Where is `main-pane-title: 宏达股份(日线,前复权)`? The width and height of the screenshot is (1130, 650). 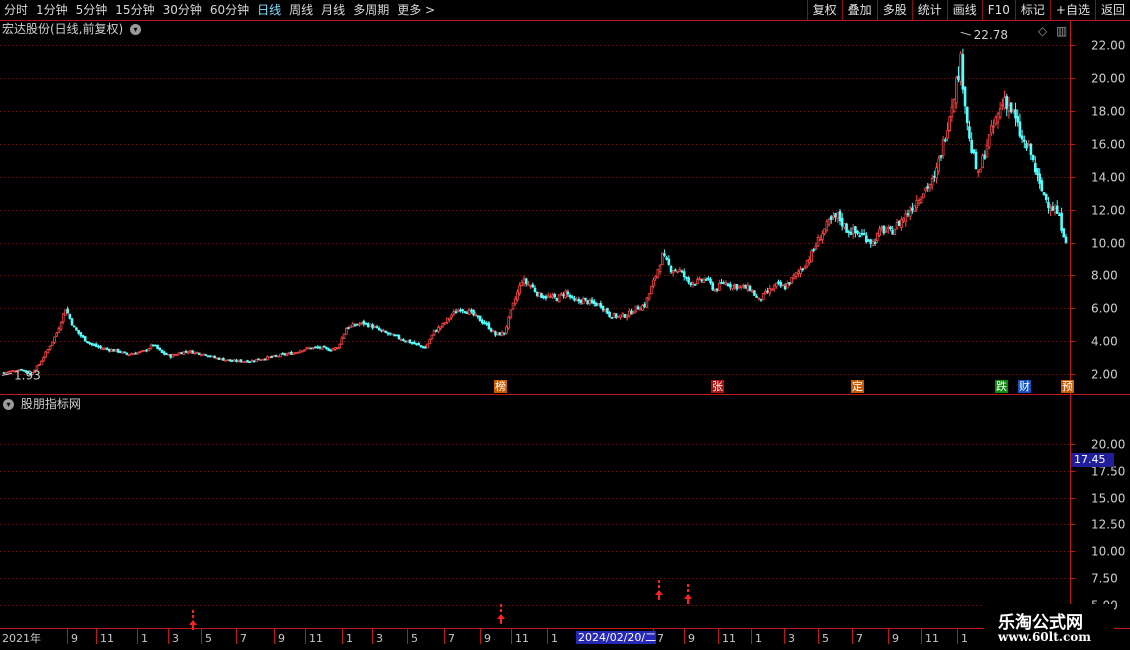 main-pane-title: 宏达股份(日线,前复权) is located at coordinates (63, 29).